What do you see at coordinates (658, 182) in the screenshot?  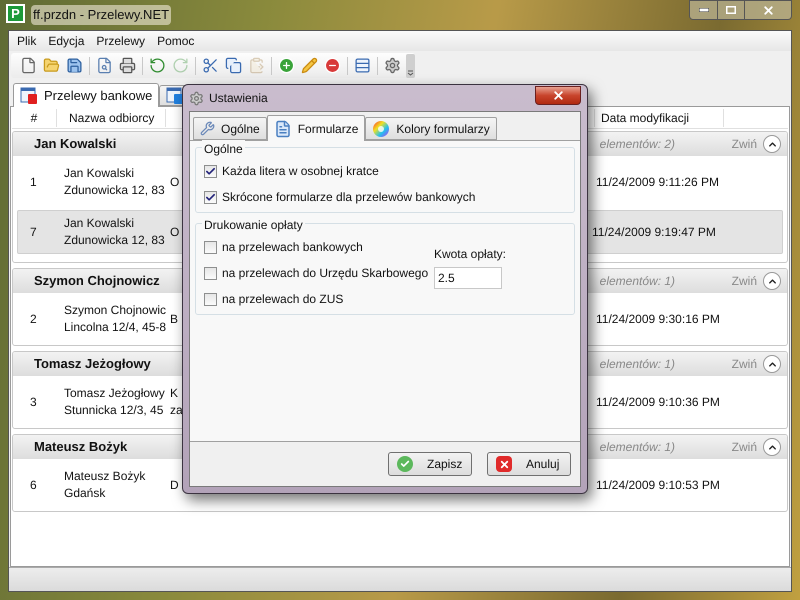 I see `table-cell-text: 11/24/2009 9:11:26 PM` at bounding box center [658, 182].